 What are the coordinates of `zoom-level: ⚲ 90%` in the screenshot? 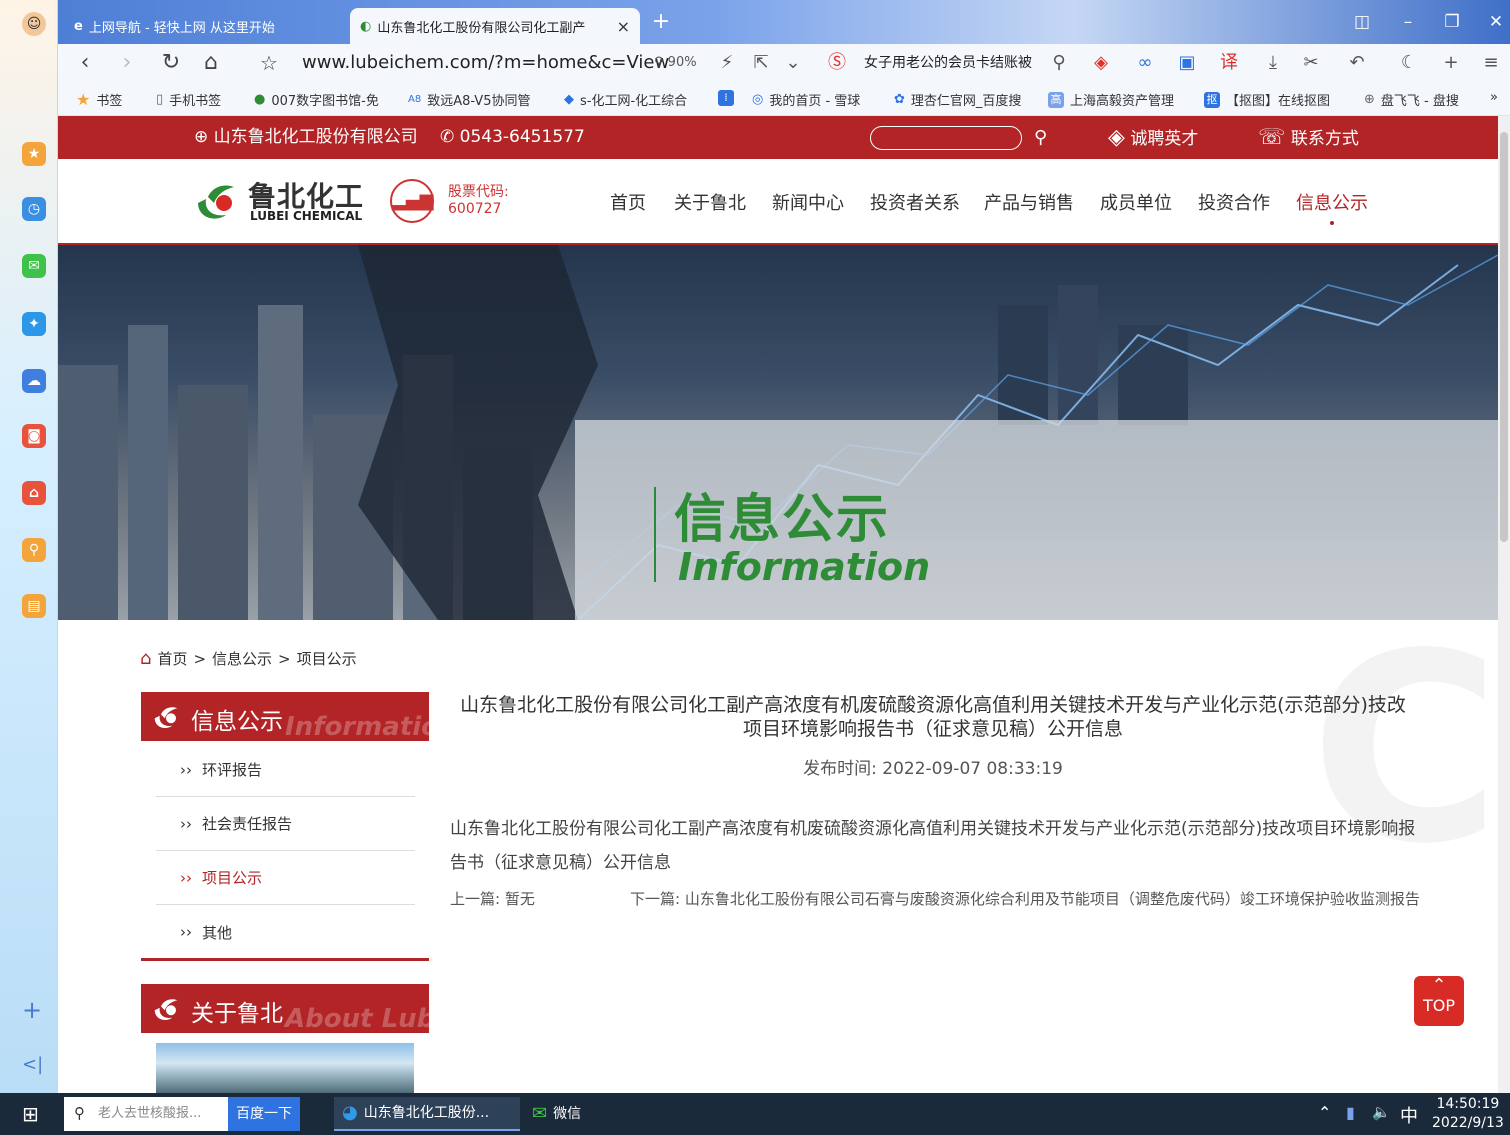 It's located at (675, 63).